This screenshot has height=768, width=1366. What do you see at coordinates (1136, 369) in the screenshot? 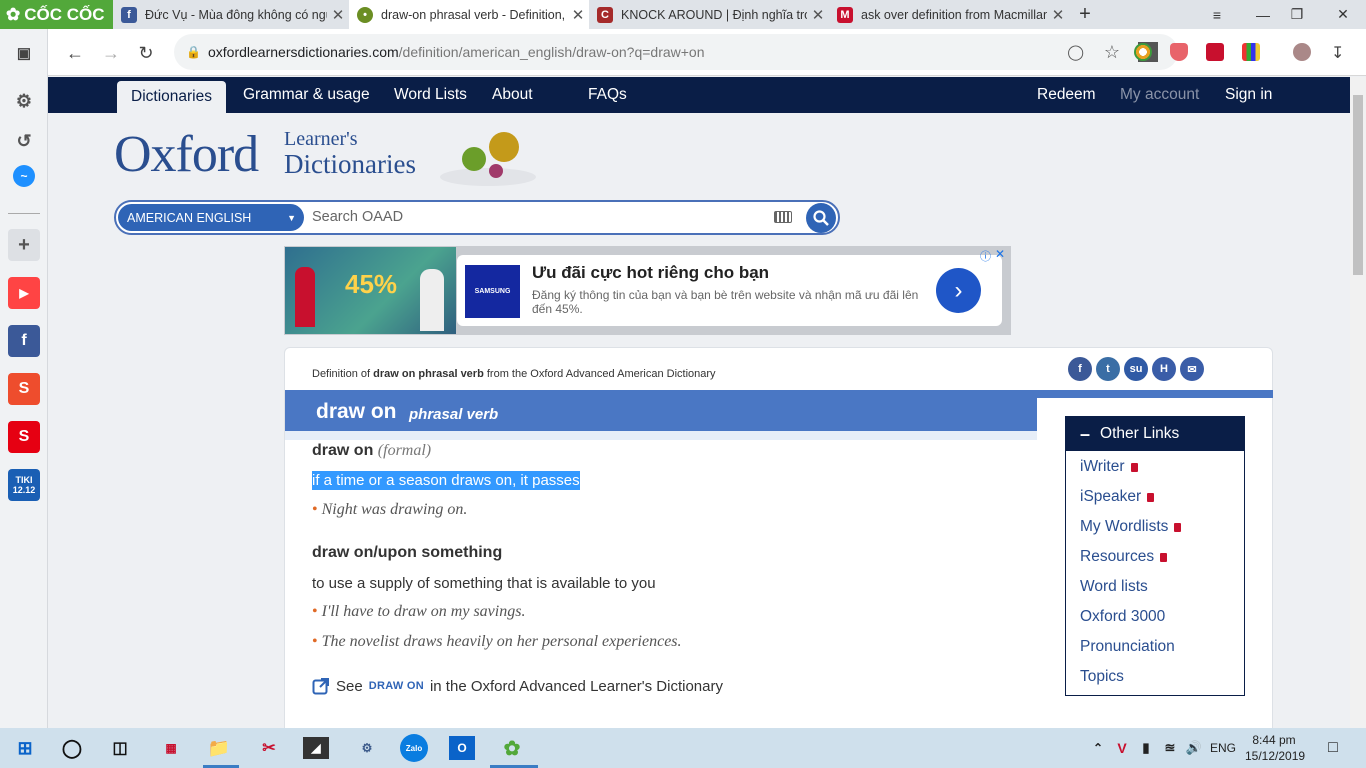
I see `stumbleupon-share-icon: su` at bounding box center [1136, 369].